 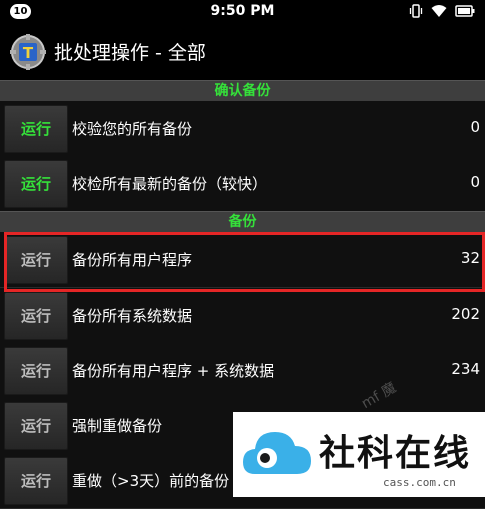 I want to click on status-icons, so click(x=442, y=11).